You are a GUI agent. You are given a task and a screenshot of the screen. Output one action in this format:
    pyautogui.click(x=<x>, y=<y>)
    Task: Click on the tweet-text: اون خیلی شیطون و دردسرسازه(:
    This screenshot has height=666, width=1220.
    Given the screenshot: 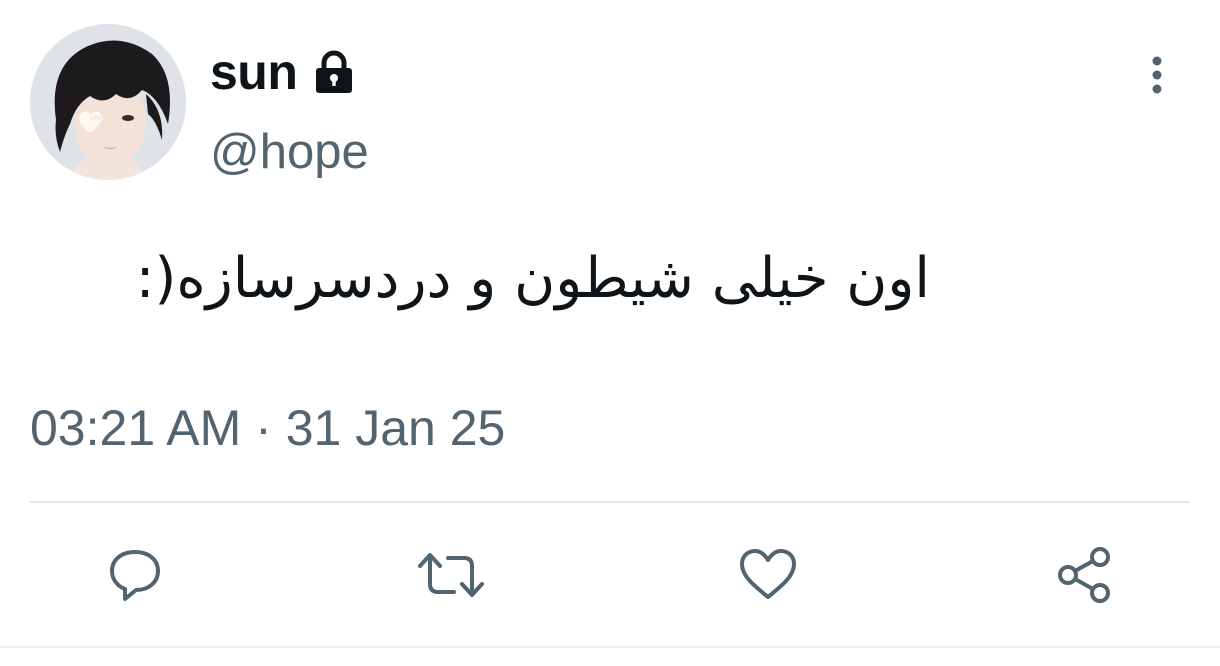 What is the action you would take?
    pyautogui.click(x=532, y=278)
    